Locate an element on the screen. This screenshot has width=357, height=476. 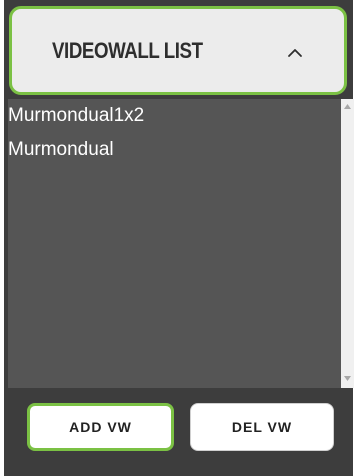
list-scrollbar is located at coordinates (347, 243).